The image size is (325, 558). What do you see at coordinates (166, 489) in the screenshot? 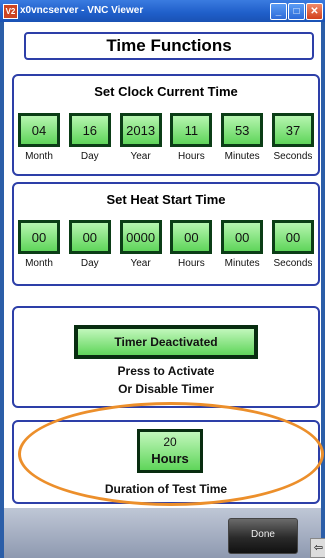
I see `duration-caption: Duration of Test Time` at bounding box center [166, 489].